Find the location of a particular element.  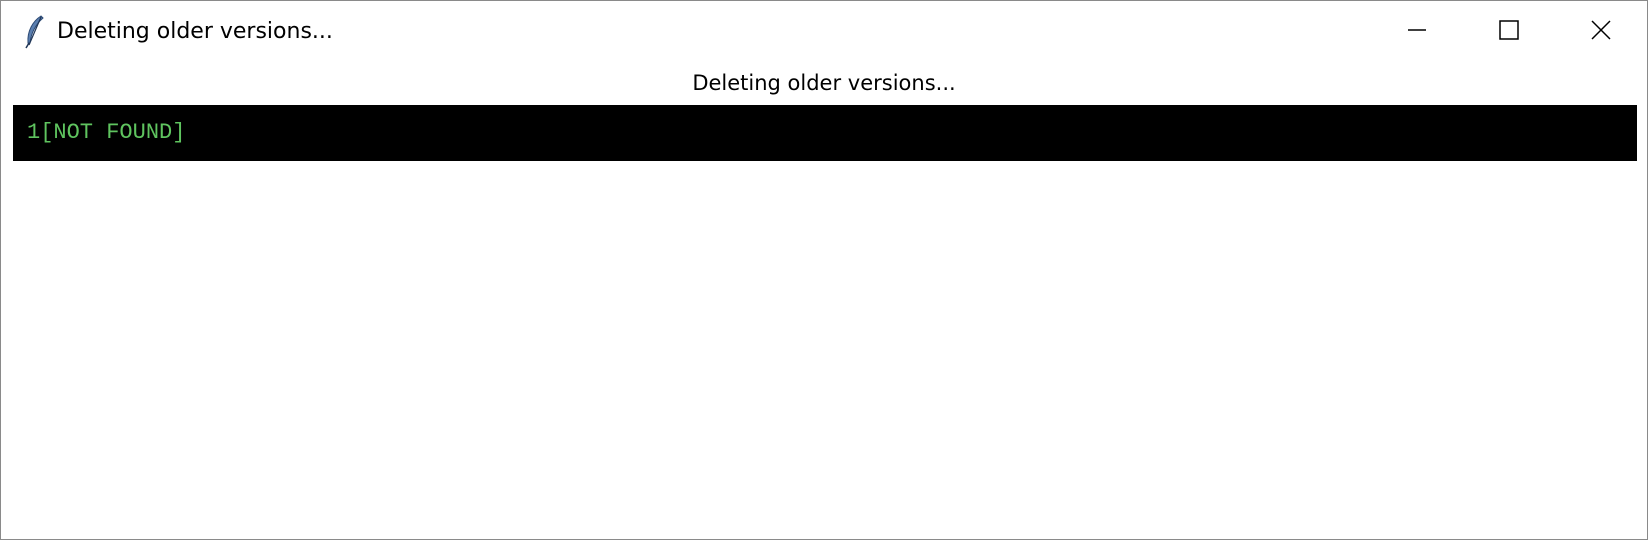

close-button is located at coordinates (1601, 32).